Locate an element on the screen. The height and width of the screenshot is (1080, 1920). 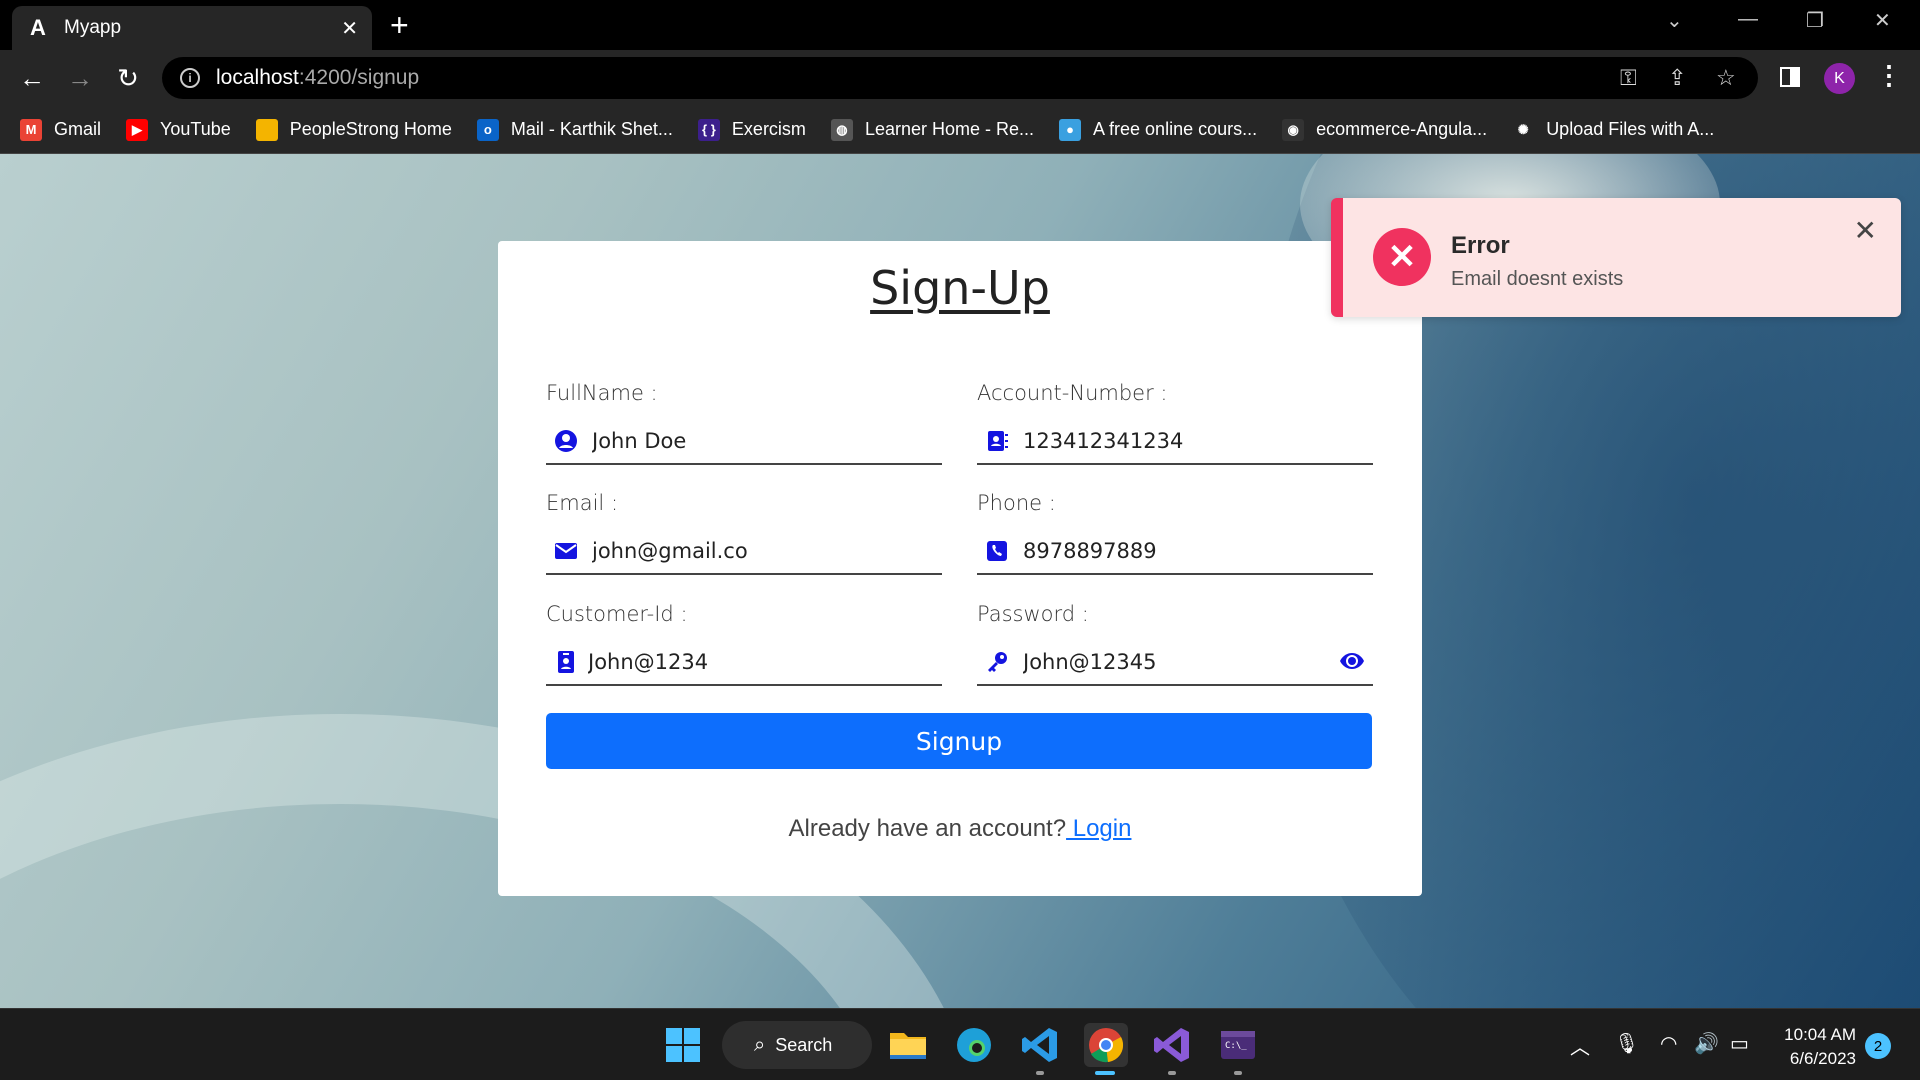
reload-icon: ↻ is located at coordinates (128, 78).